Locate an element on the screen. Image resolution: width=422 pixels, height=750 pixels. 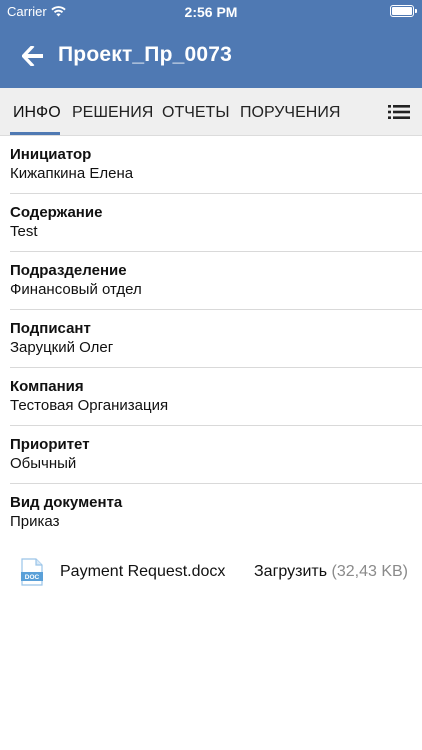
field-content: Содержание Test is located at coordinates (216, 223).